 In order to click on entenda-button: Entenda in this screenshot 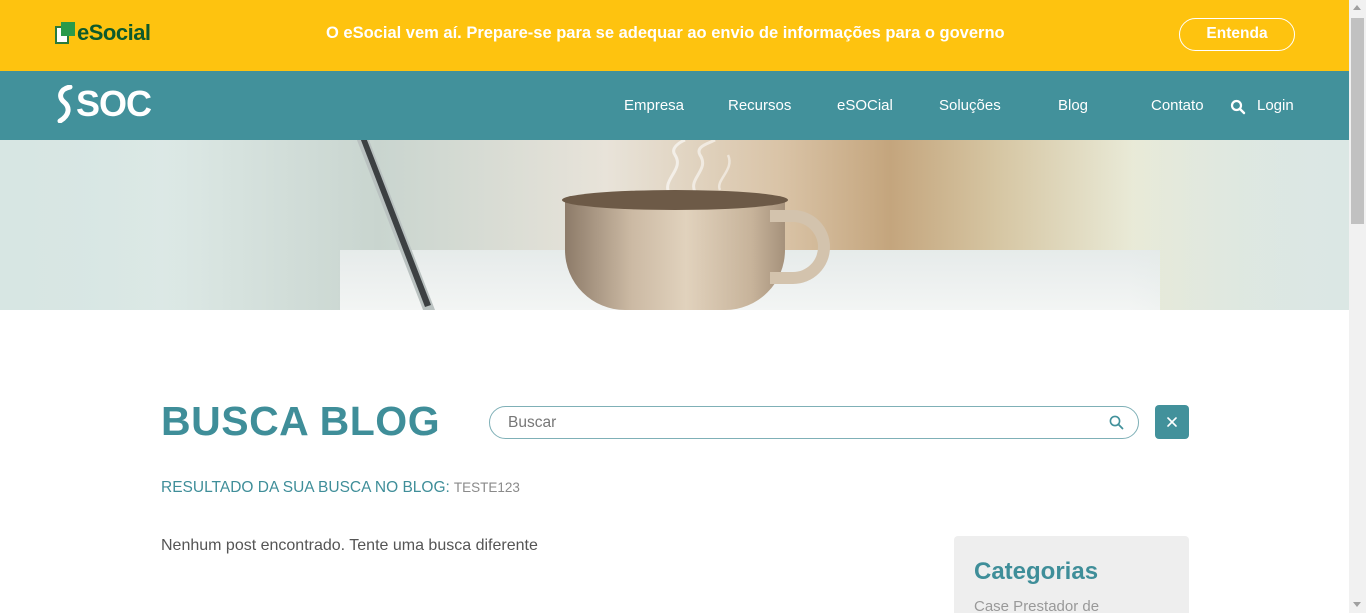, I will do `click(1237, 34)`.